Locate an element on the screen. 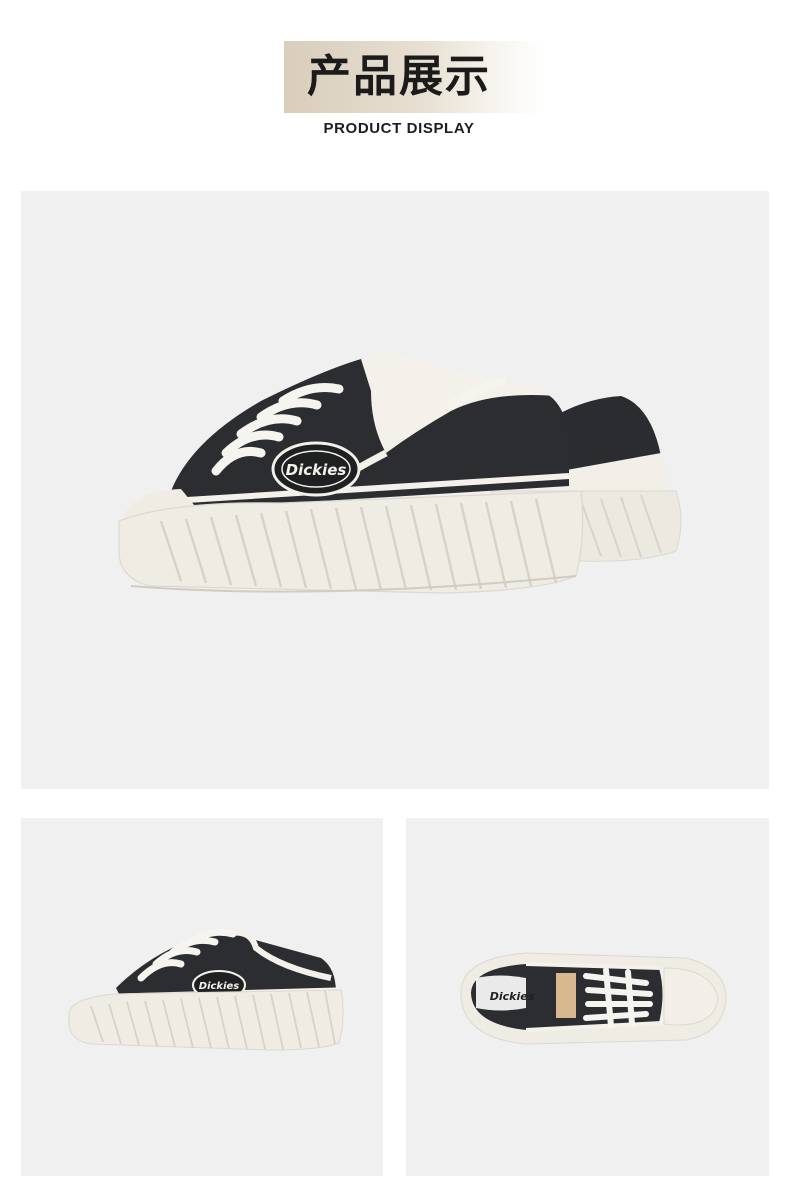  section-subtitle: PRODUCT DISPLAY is located at coordinates (399, 128).